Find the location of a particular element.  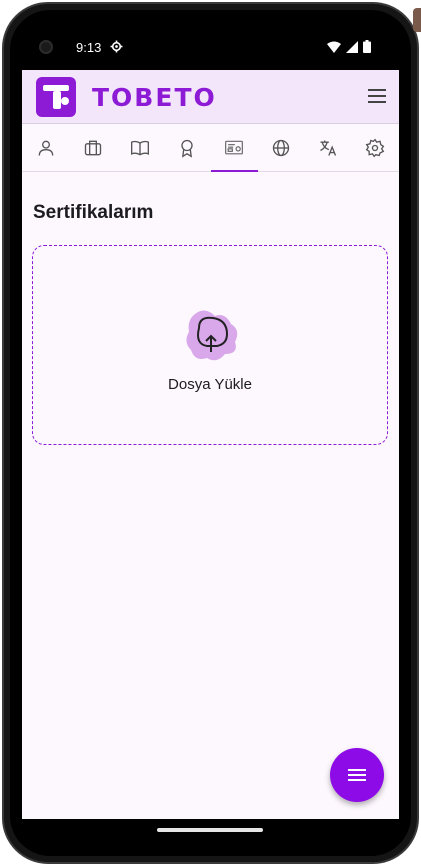

settings-icon is located at coordinates (375, 147).